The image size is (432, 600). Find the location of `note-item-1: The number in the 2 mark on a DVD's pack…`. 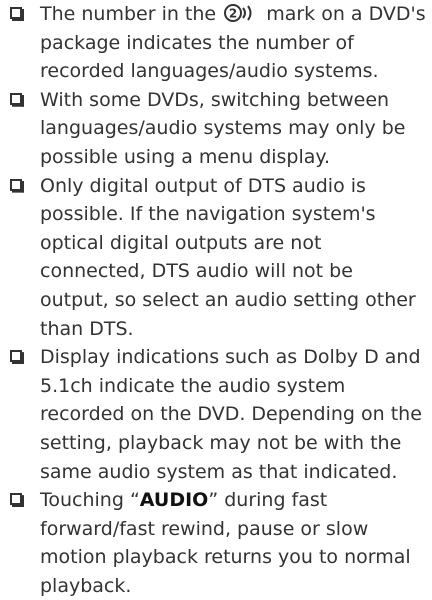

note-item-1: The number in the 2 mark on a DVD's pack… is located at coordinates (216, 43).